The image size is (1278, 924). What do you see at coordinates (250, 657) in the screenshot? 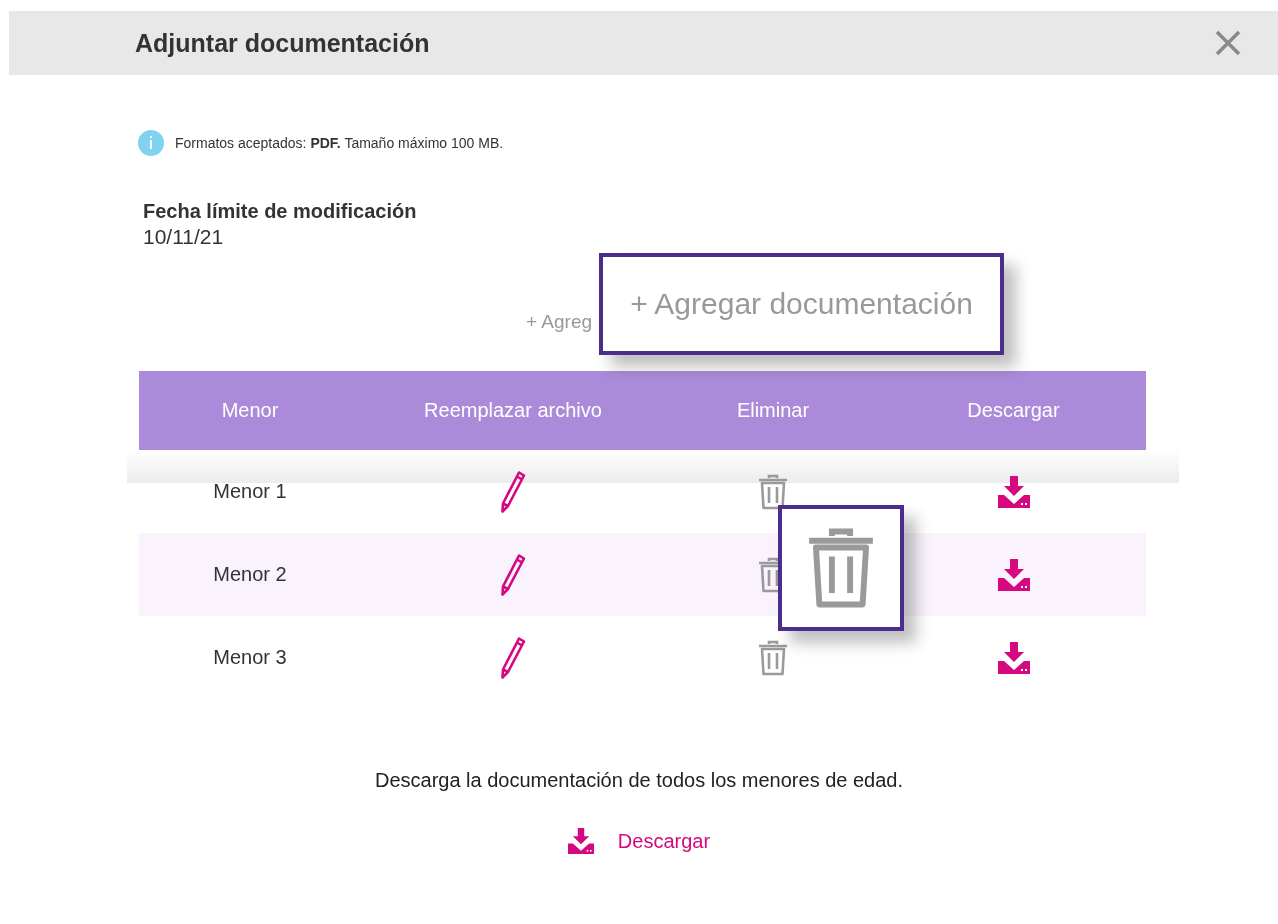
I see `table-cell-text: Menor 3` at bounding box center [250, 657].